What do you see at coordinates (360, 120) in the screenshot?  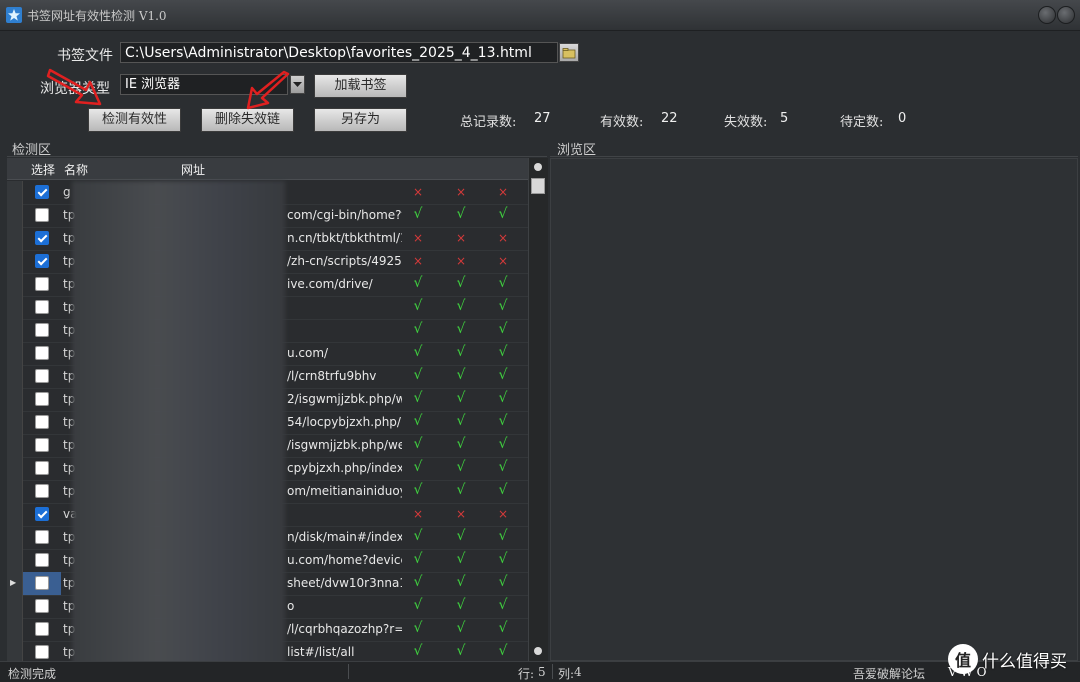 I see `save-as-button: 另存为` at bounding box center [360, 120].